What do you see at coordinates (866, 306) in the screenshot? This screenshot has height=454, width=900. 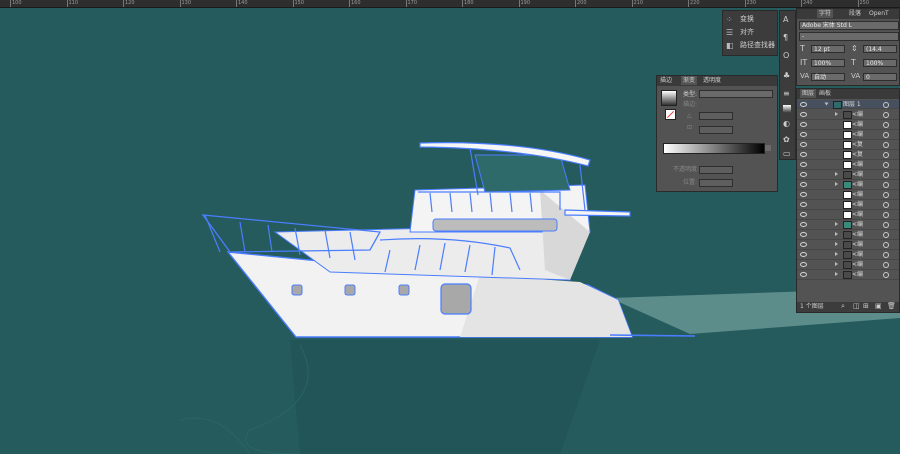 I see `new-sublayer-icon: ⊞` at bounding box center [866, 306].